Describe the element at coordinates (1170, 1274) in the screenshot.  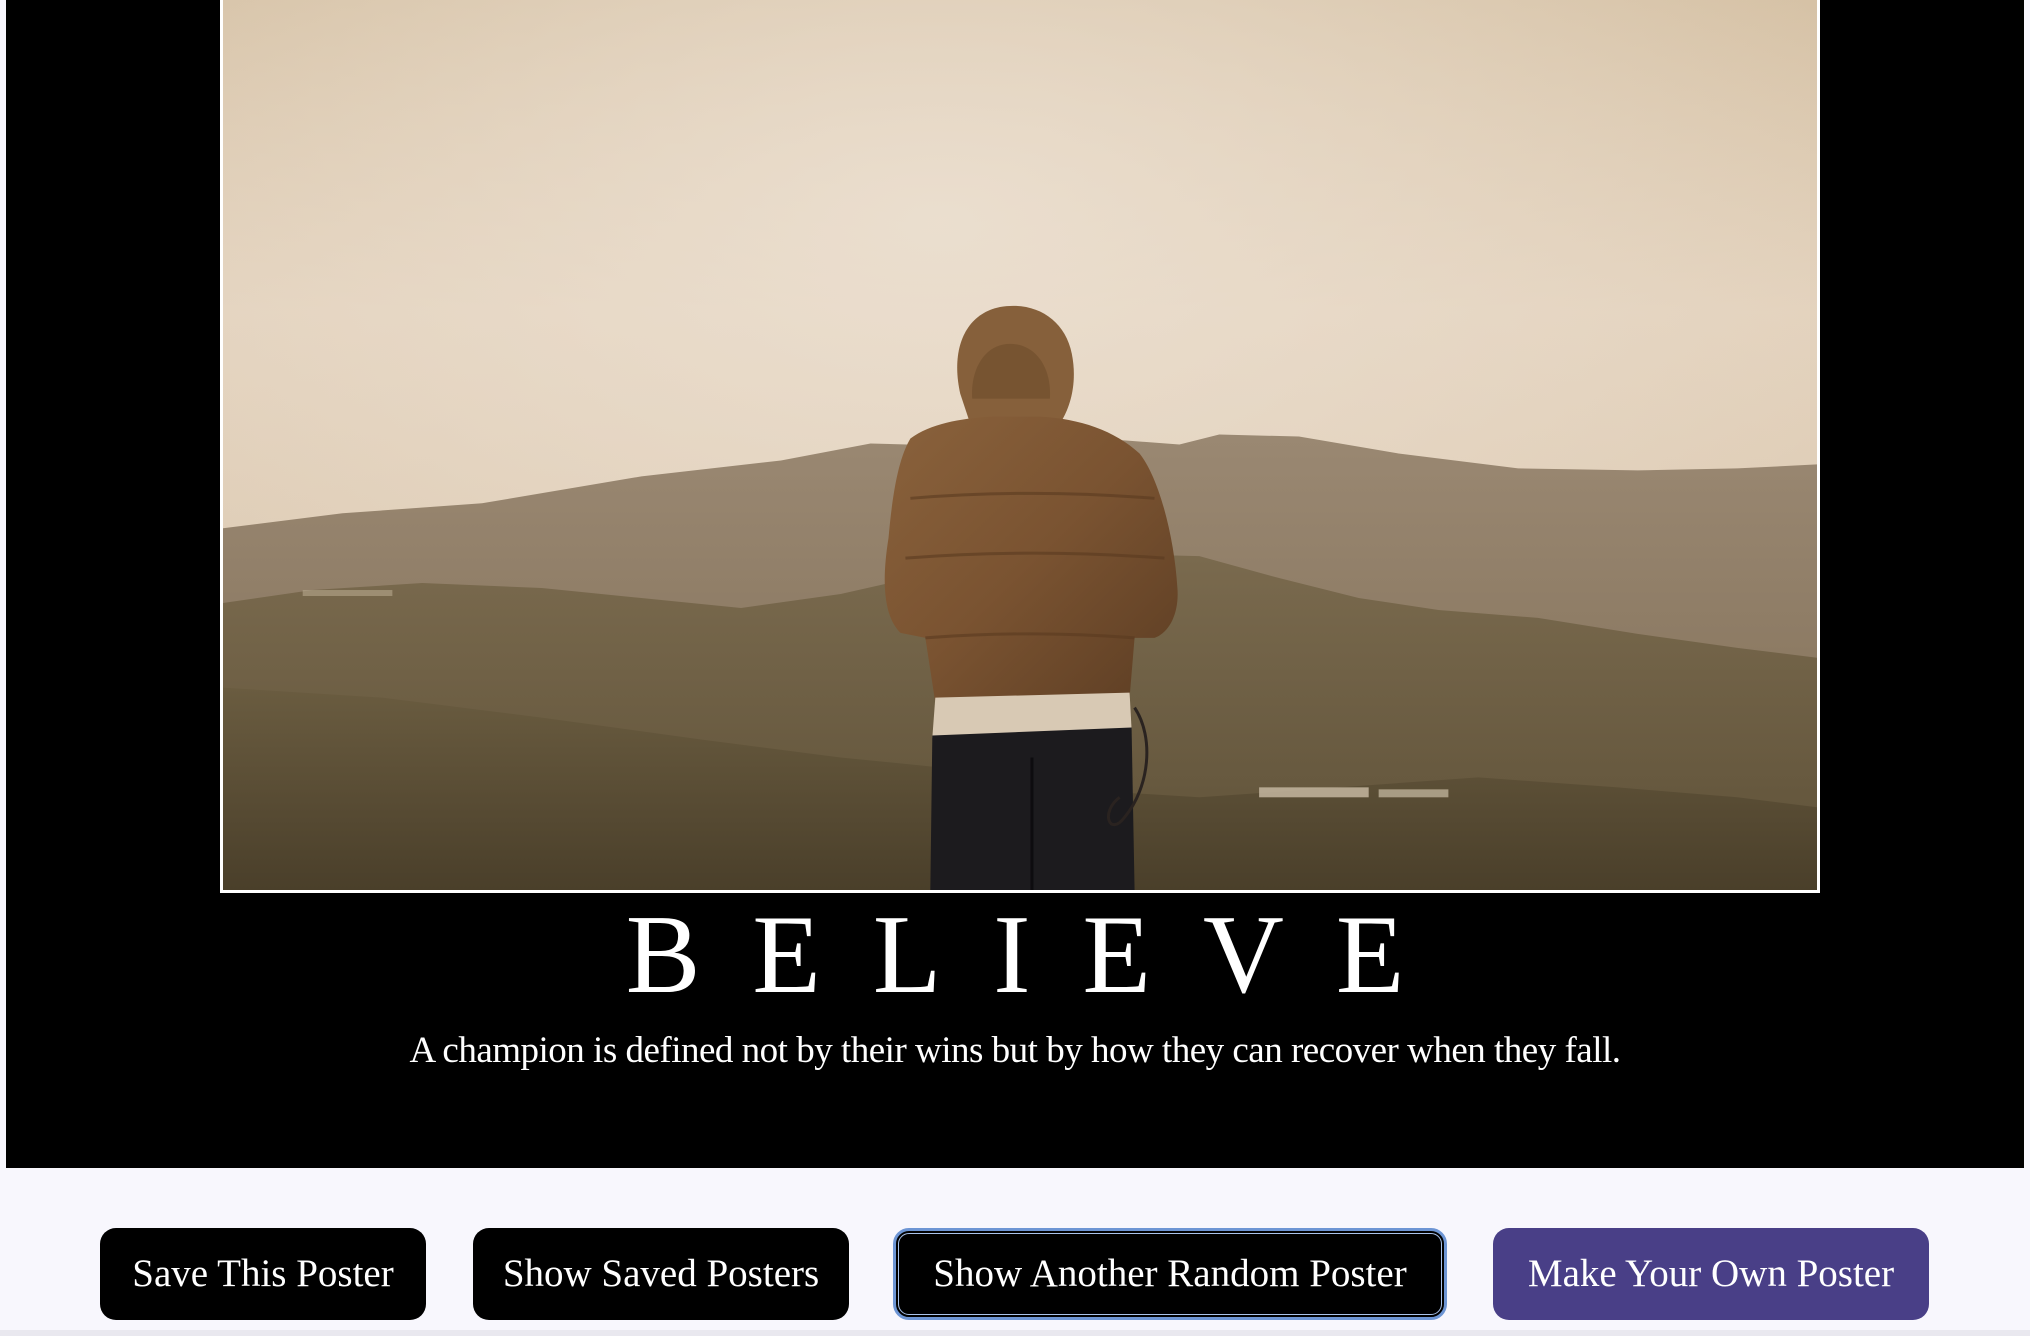
I see `show-random-poster-button: Show Another Random Poster` at that location.